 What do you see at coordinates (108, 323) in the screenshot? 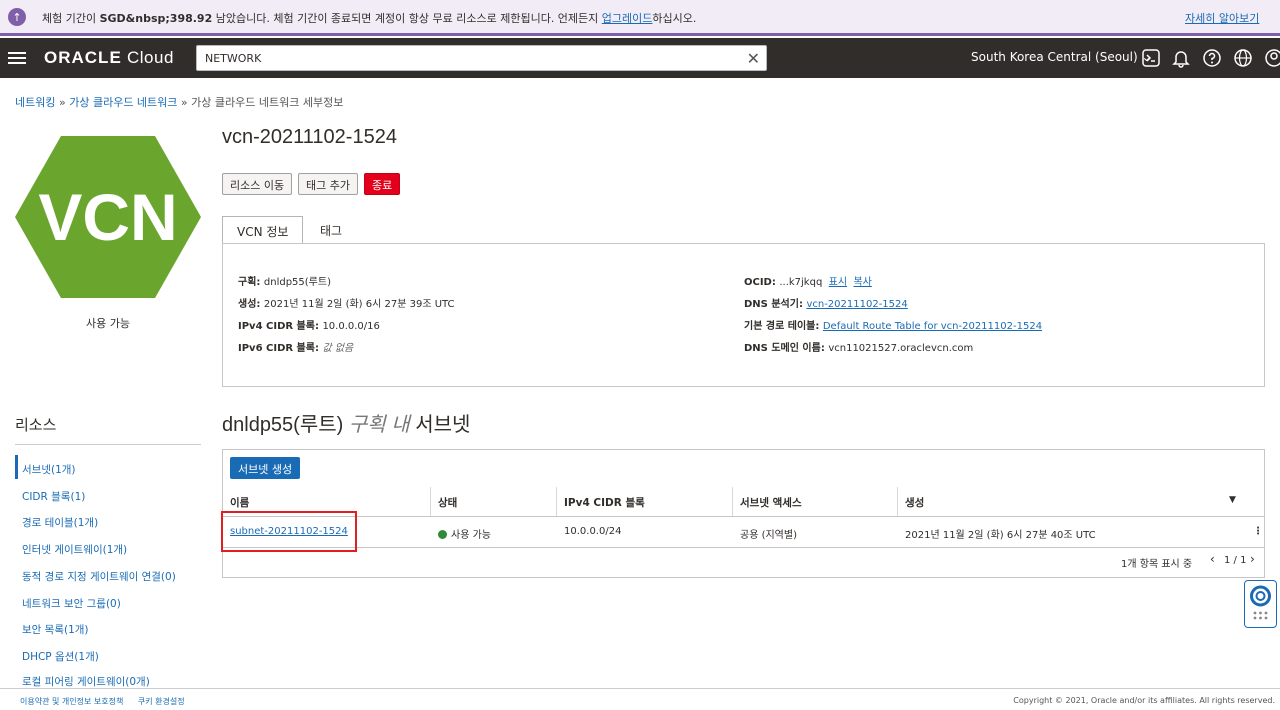
I see `vcn-status-label: 사용 가능` at bounding box center [108, 323].